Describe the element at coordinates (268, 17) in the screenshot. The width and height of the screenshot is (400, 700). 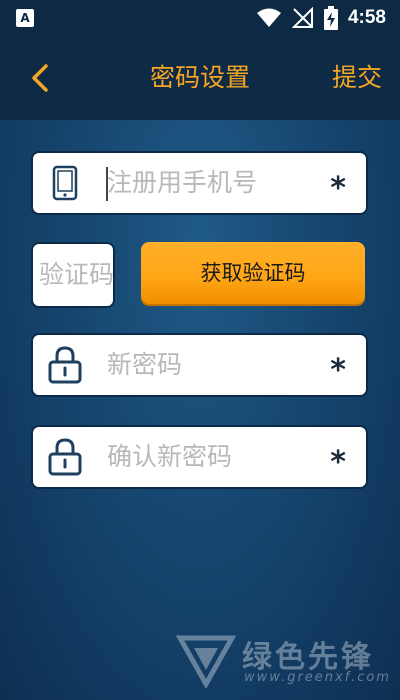
I see `wifi-icon` at that location.